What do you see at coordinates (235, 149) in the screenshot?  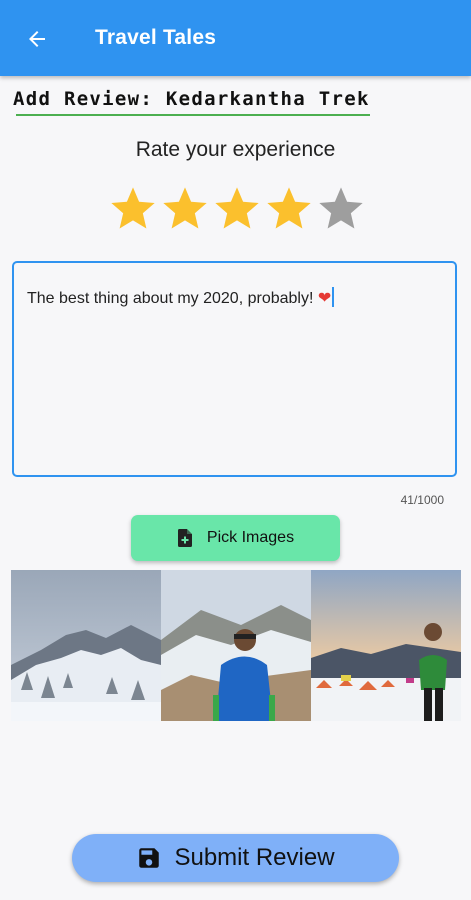 I see `rating-label: Rate your experience` at bounding box center [235, 149].